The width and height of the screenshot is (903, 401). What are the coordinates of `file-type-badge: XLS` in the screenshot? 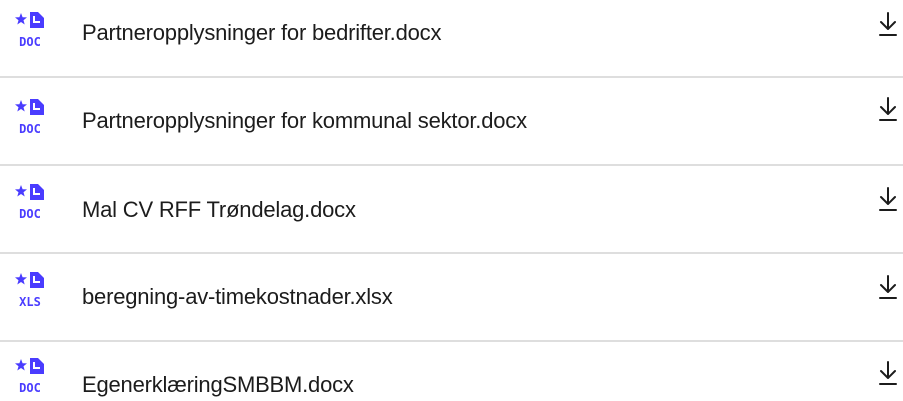 It's located at (30, 302).